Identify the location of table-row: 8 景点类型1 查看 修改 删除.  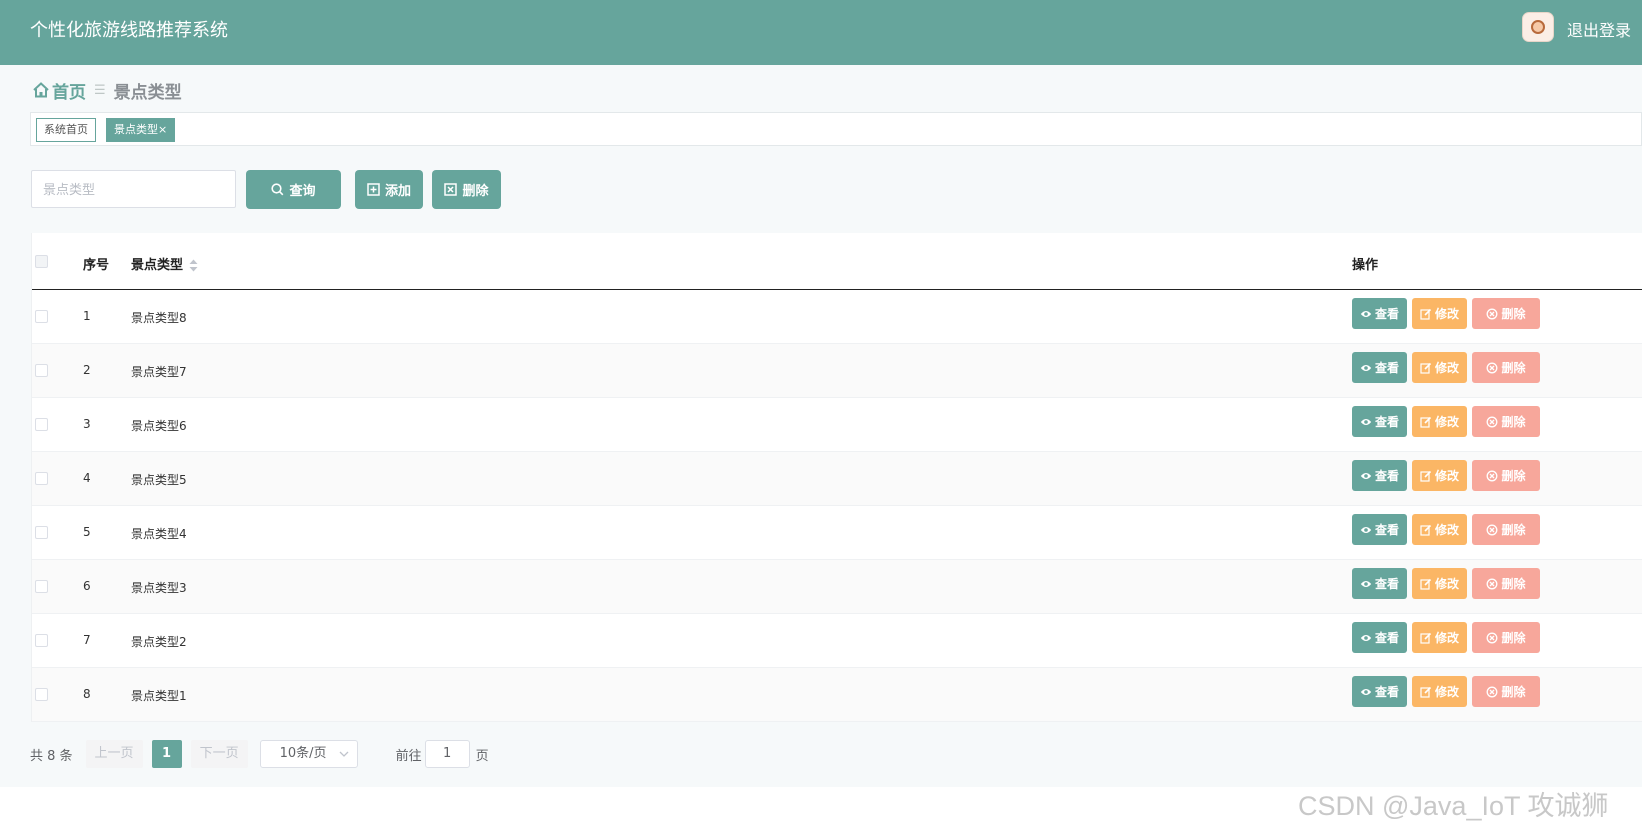
(837, 695).